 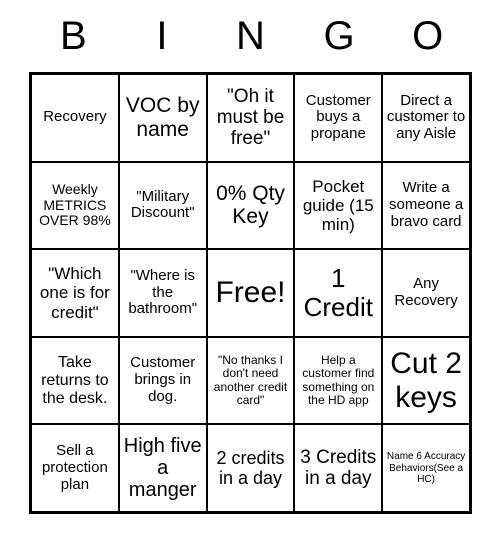 I want to click on free-space-cell: Free!, so click(x=250, y=293).